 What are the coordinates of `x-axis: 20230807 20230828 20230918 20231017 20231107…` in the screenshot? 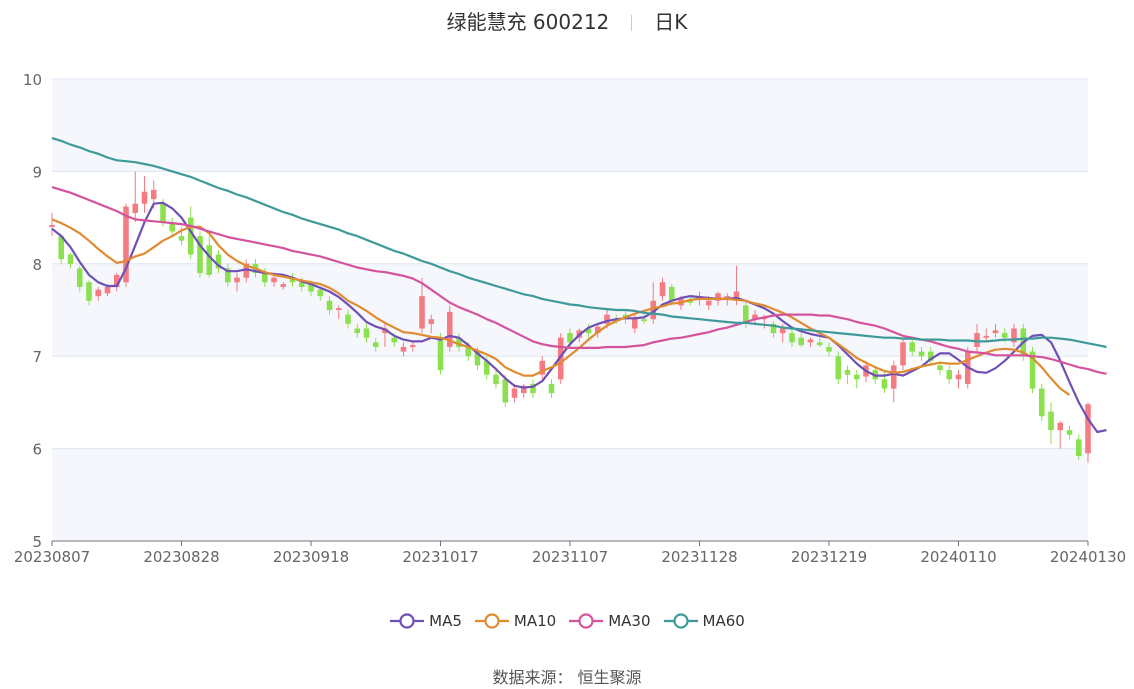 It's located at (570, 553).